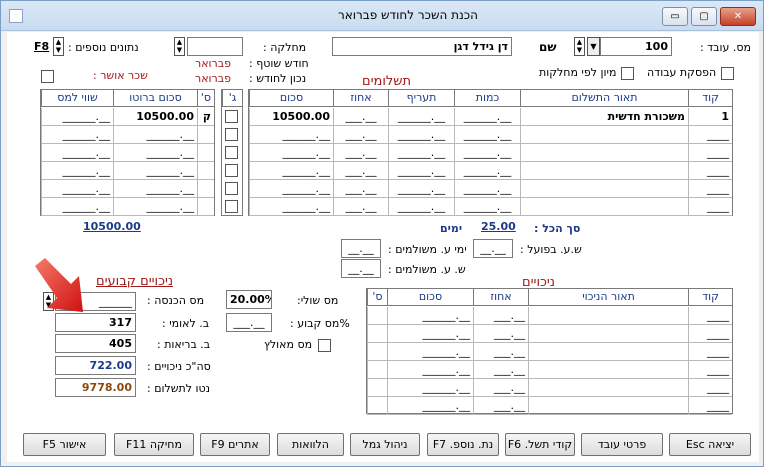  Describe the element at coordinates (235, 444) in the screenshot. I see `sites-button: אתרים F9` at that location.